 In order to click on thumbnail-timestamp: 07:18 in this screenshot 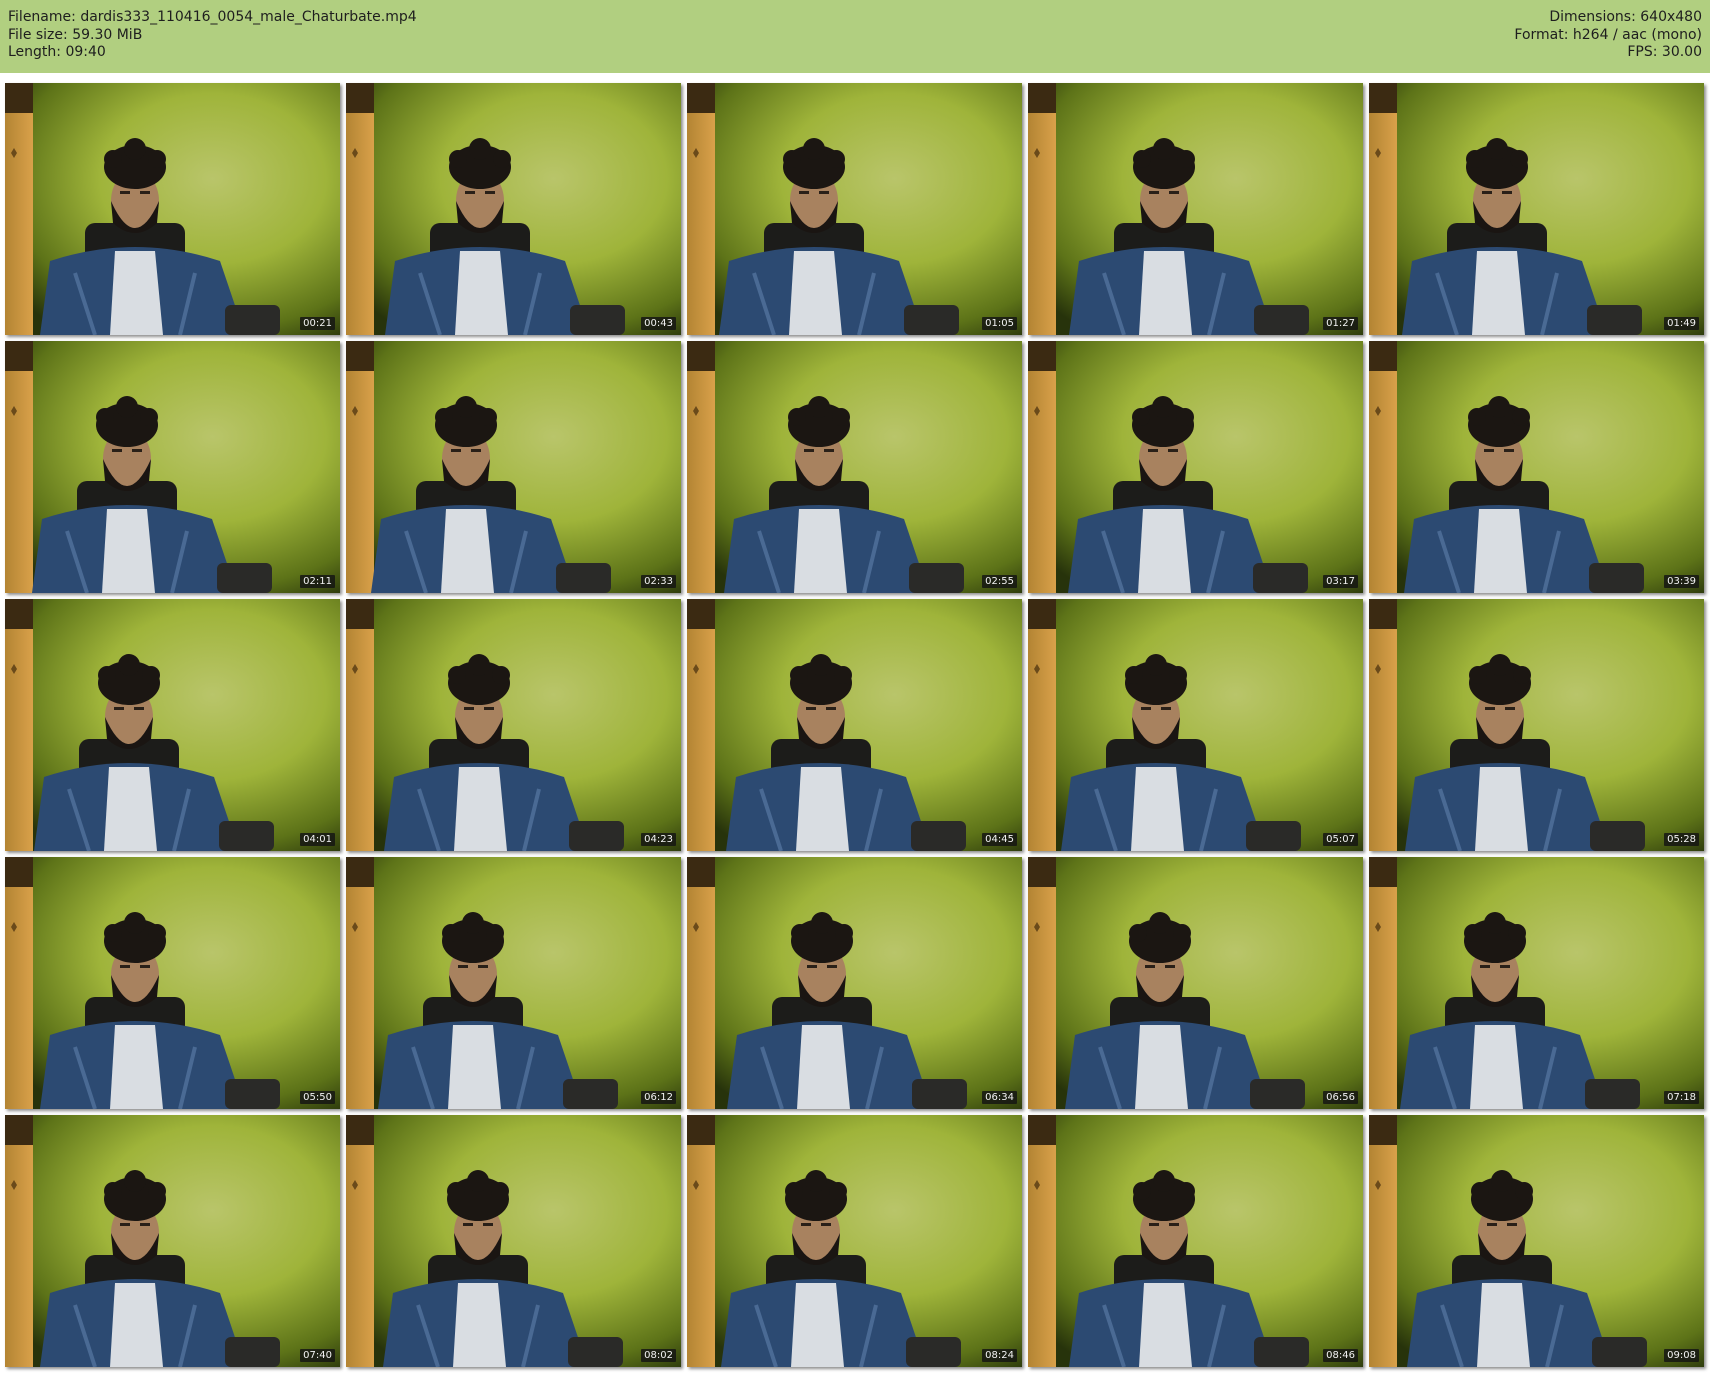, I will do `click(1681, 1097)`.